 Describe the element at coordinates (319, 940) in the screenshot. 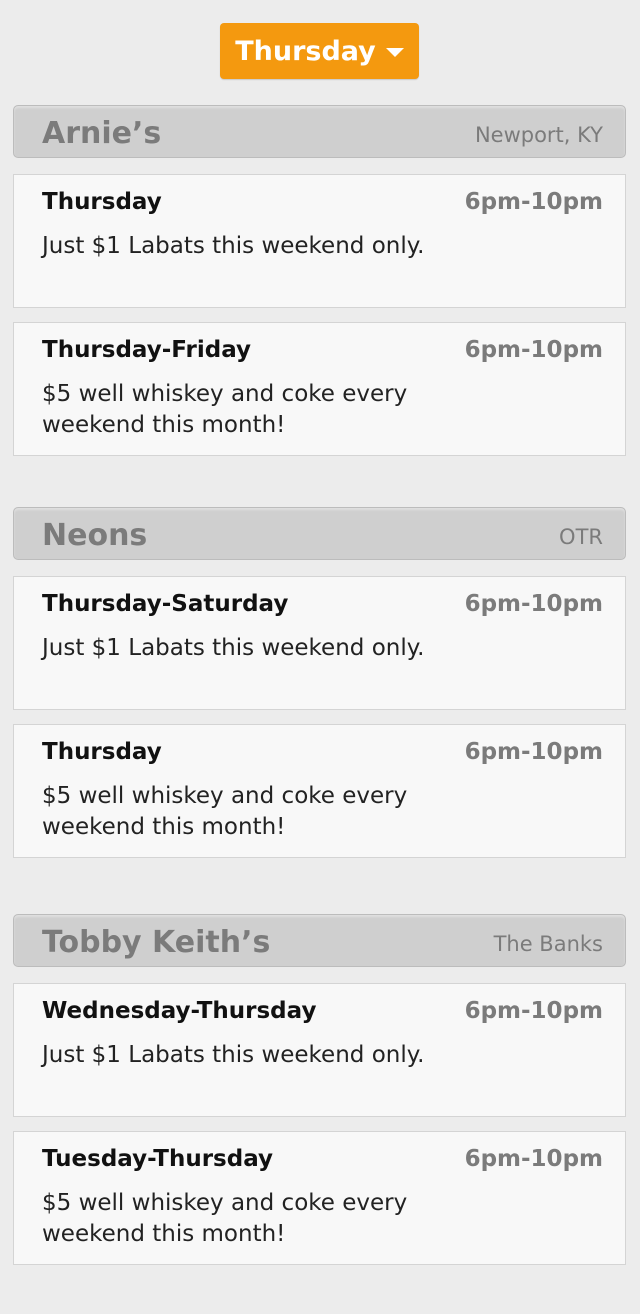

I see `venue-header-tobby-keiths: Tobby Keith’s The Banks` at that location.